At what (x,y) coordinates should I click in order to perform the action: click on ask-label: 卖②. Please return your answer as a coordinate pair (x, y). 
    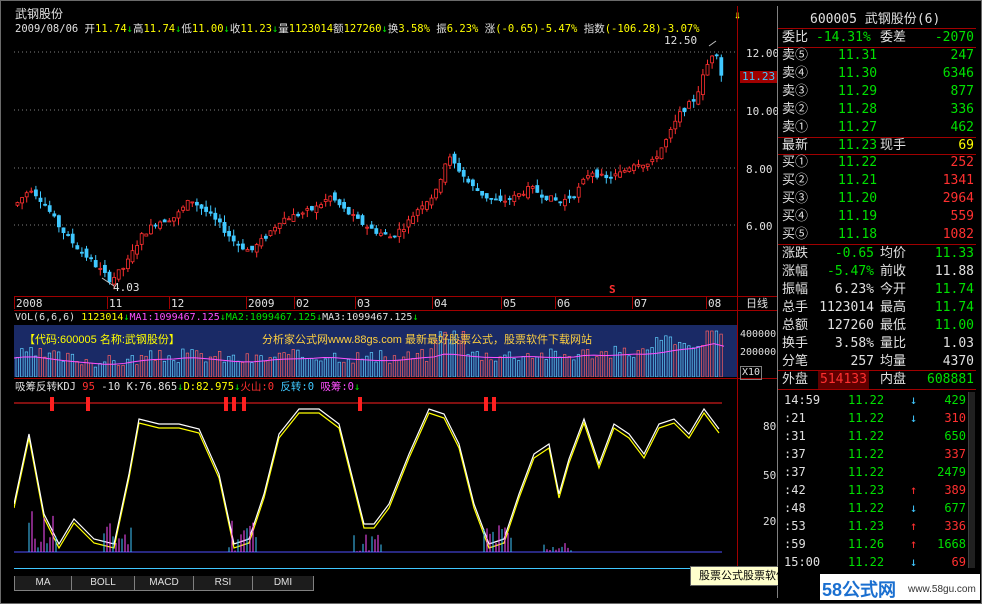
    Looking at the image, I should click on (795, 109).